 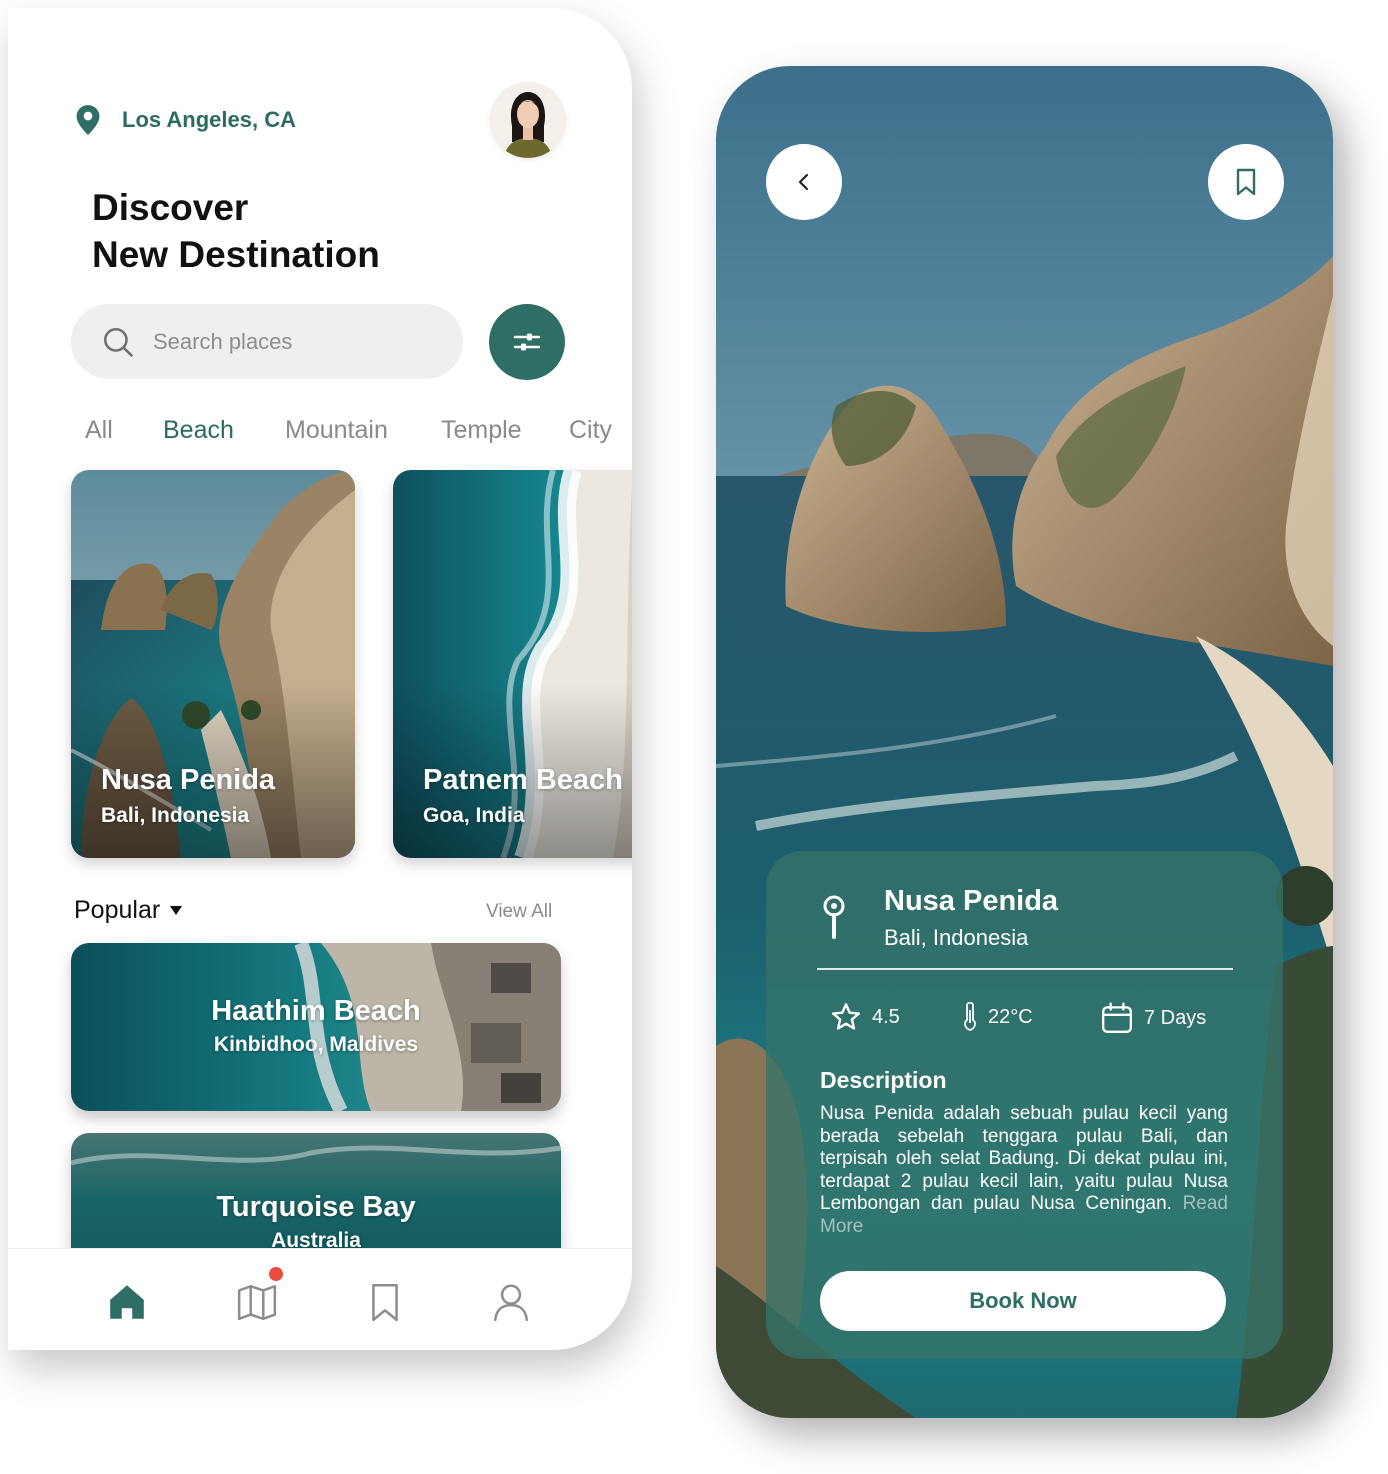 I want to click on back-button, so click(x=804, y=182).